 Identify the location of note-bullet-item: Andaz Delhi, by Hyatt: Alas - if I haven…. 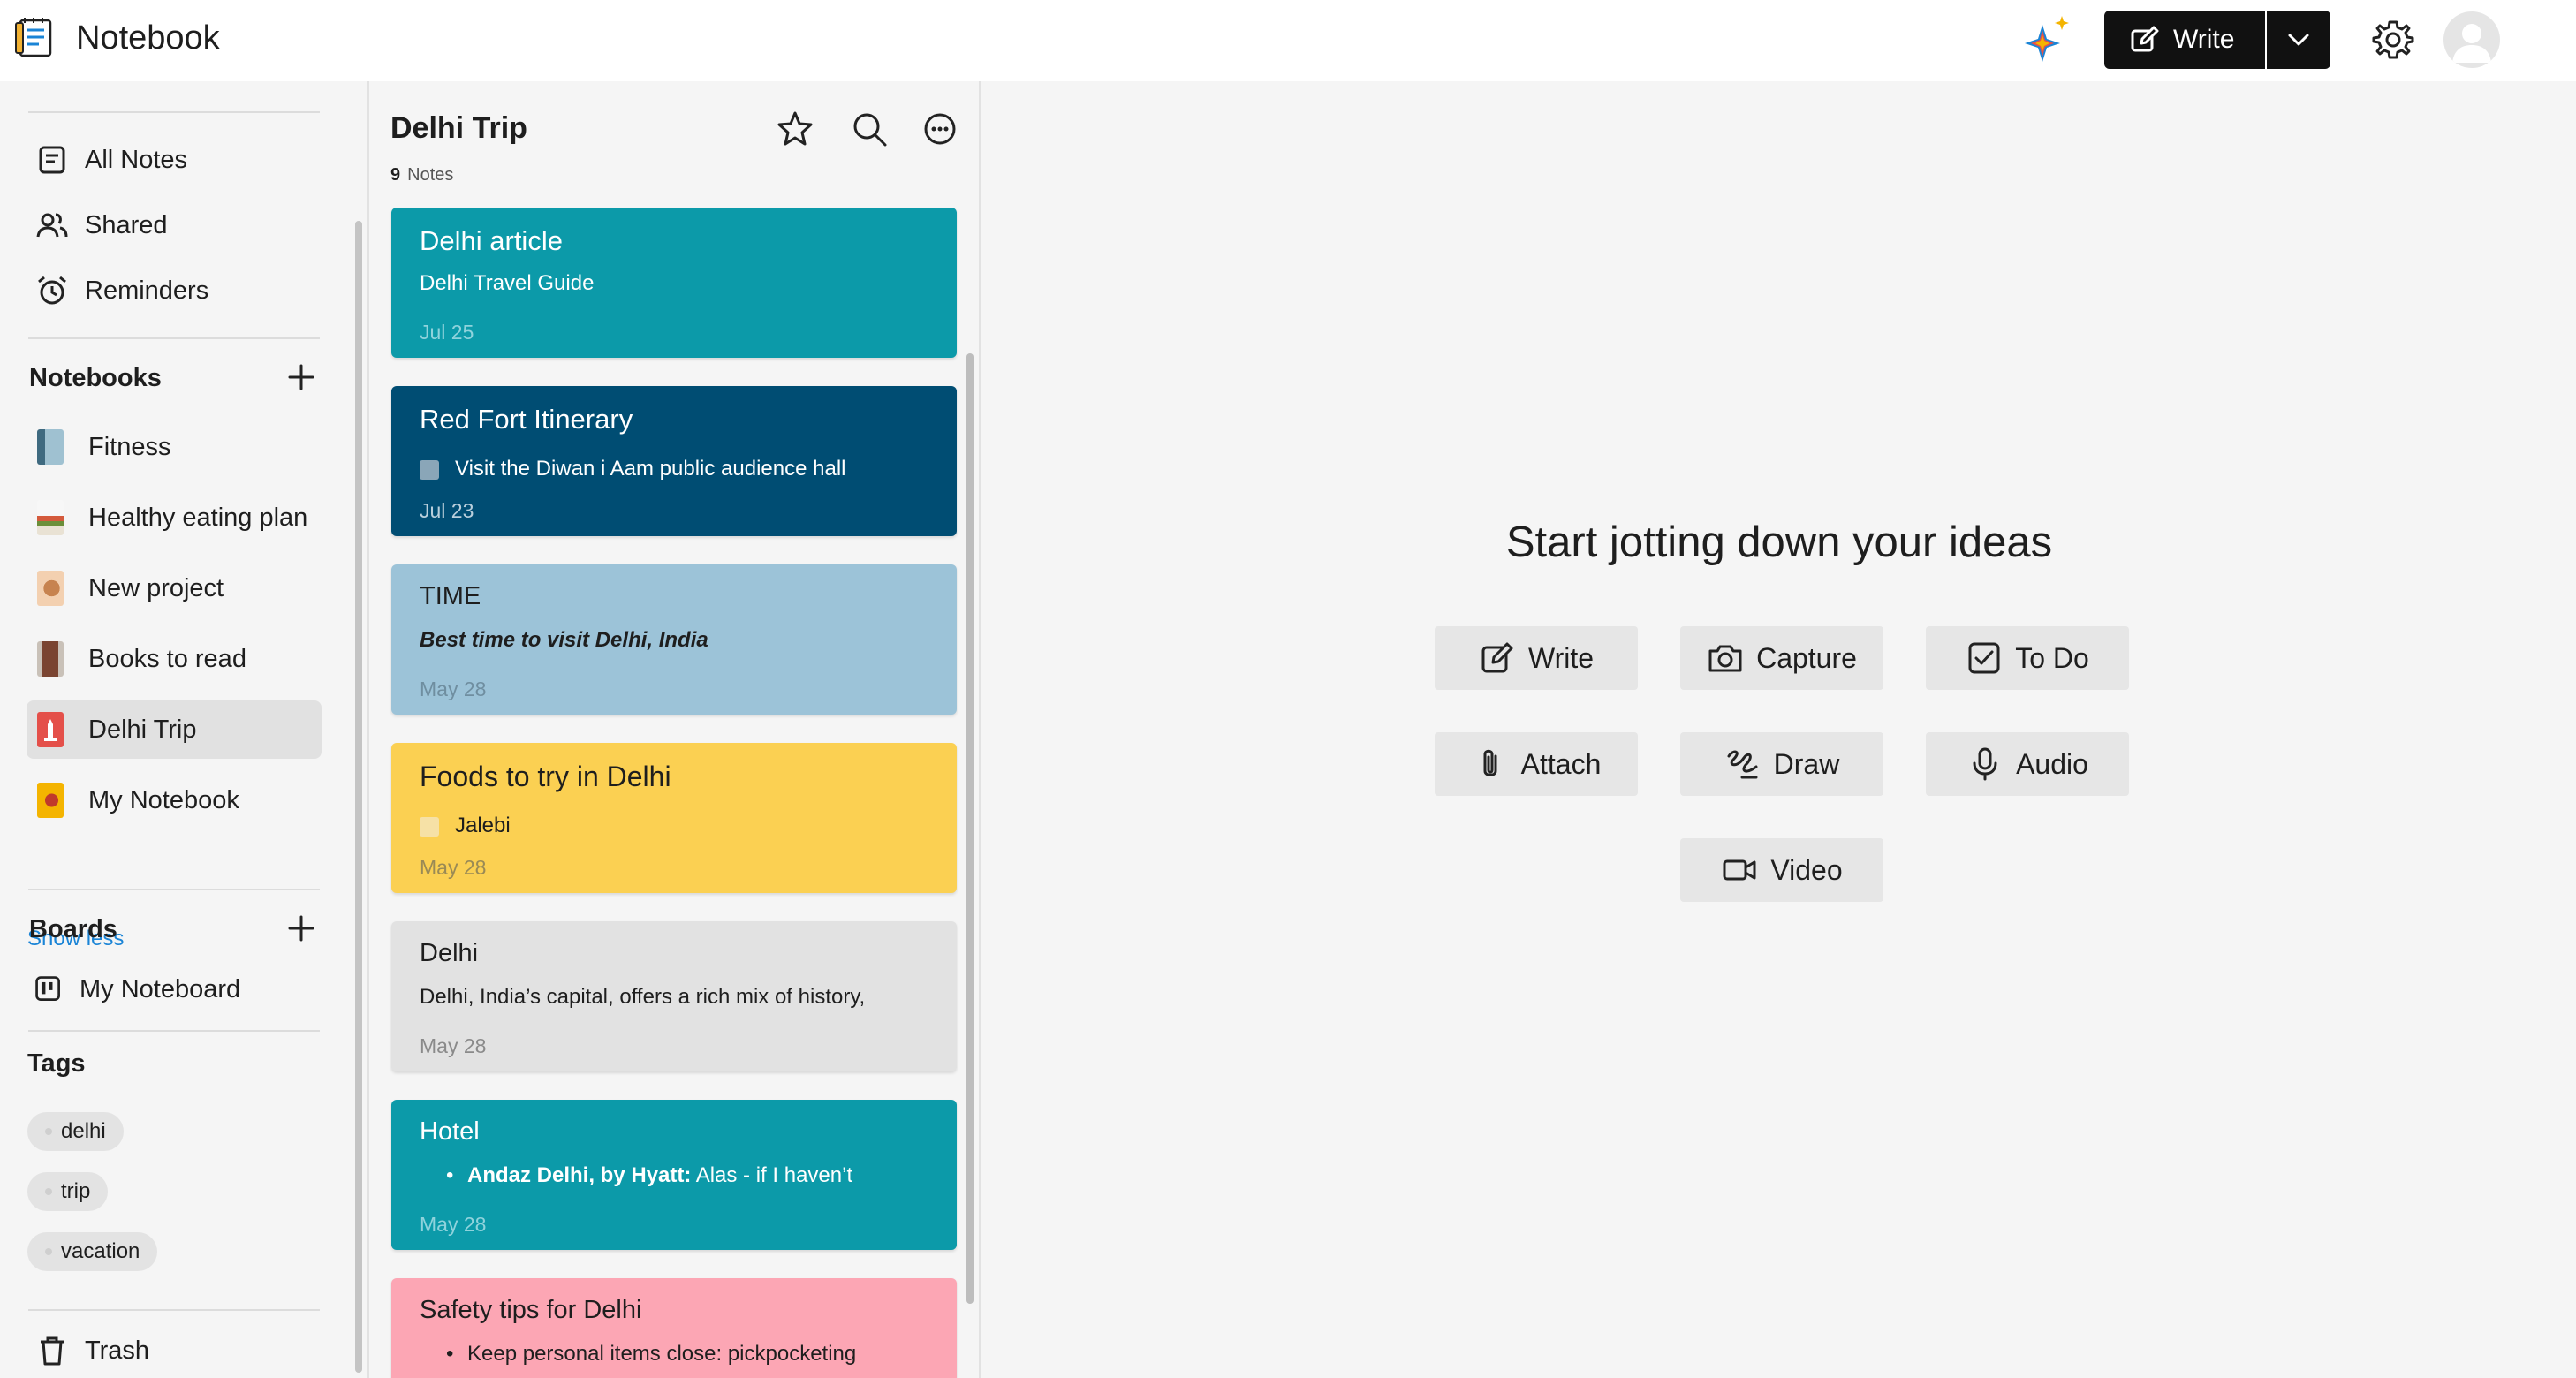
(650, 1175).